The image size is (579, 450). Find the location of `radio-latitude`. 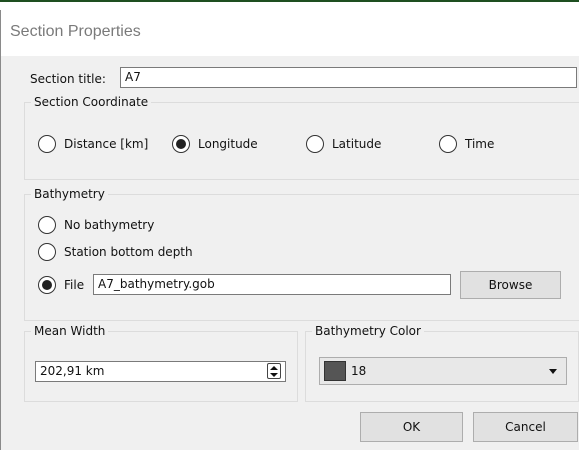

radio-latitude is located at coordinates (315, 144).